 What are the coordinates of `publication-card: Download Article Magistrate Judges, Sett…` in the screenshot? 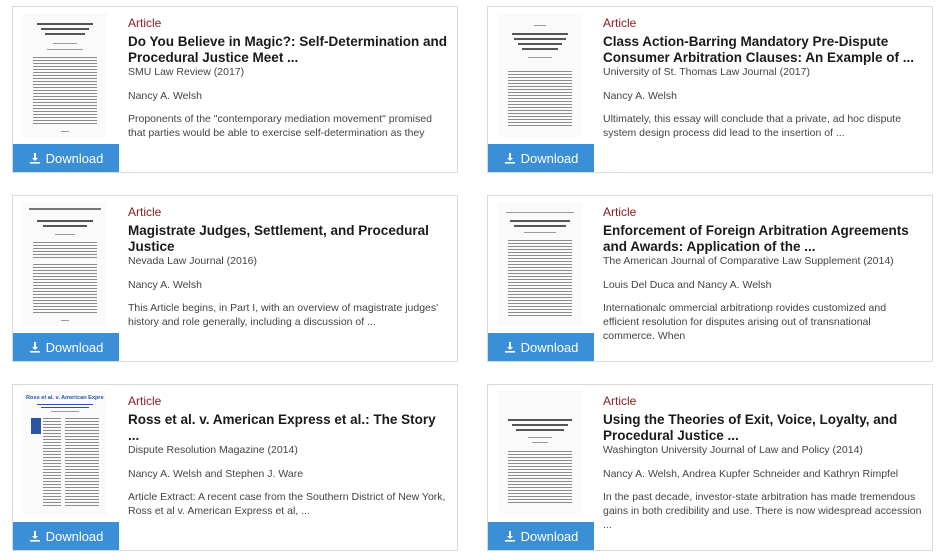 It's located at (235, 278).